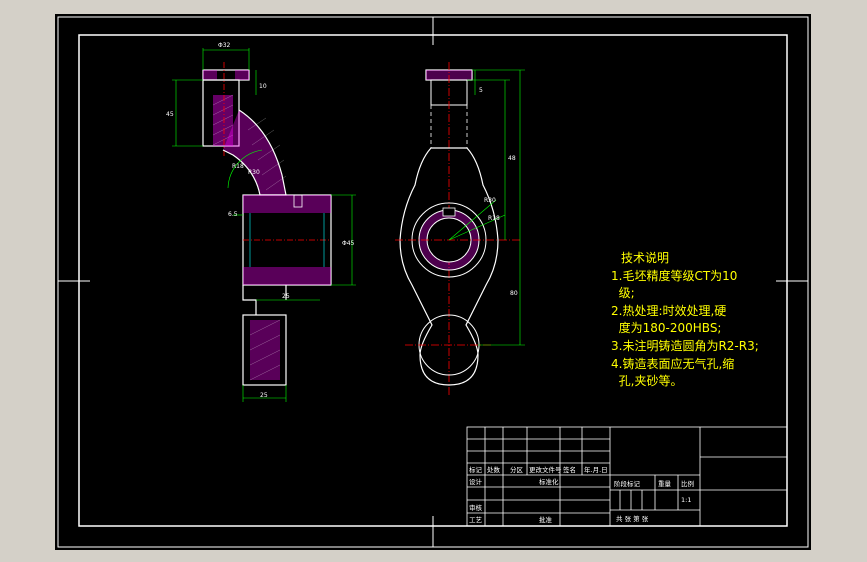 This screenshot has width=867, height=562. Describe the element at coordinates (233, 214) in the screenshot. I see `dim-small-offset: 6.5` at that location.